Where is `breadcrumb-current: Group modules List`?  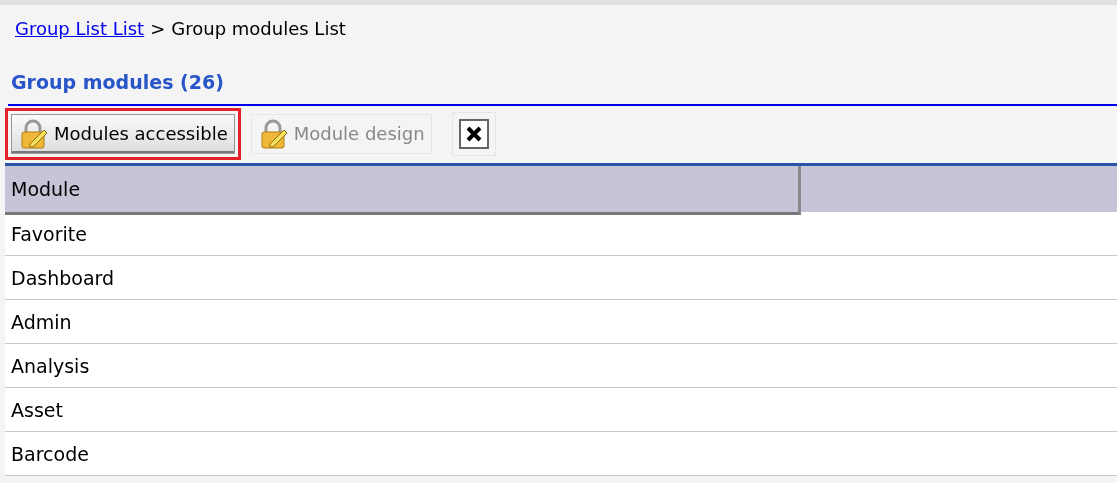 breadcrumb-current: Group modules List is located at coordinates (258, 28).